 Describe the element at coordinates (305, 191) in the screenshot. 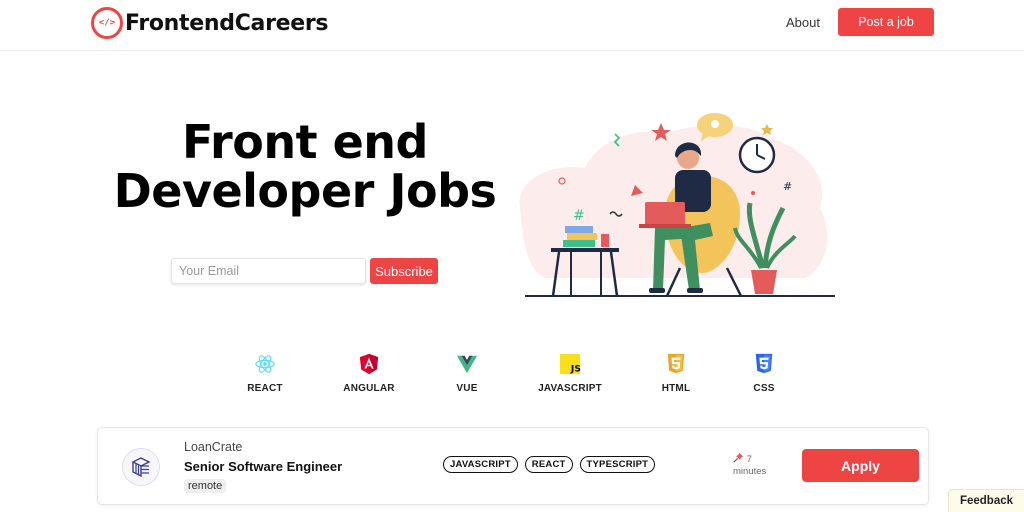

I see `hero-title-line2: Developer Jobs` at that location.